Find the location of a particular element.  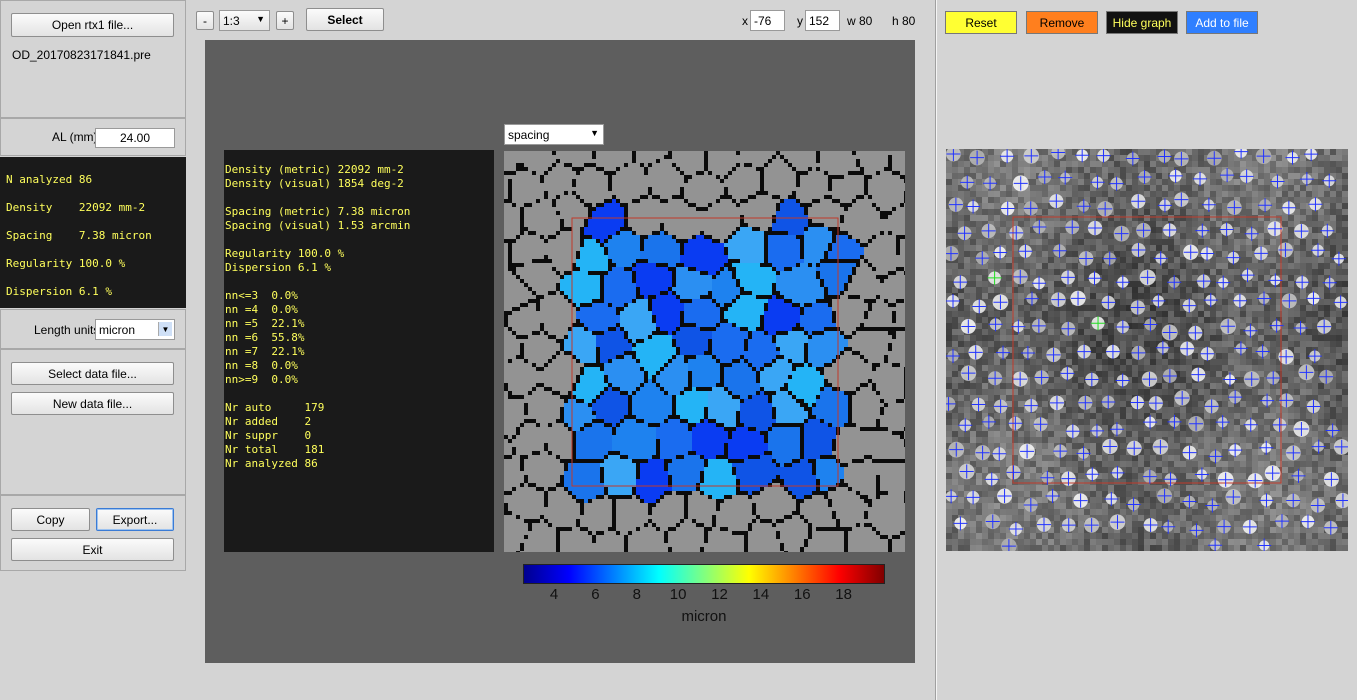

h-readout: h 80 is located at coordinates (904, 21).